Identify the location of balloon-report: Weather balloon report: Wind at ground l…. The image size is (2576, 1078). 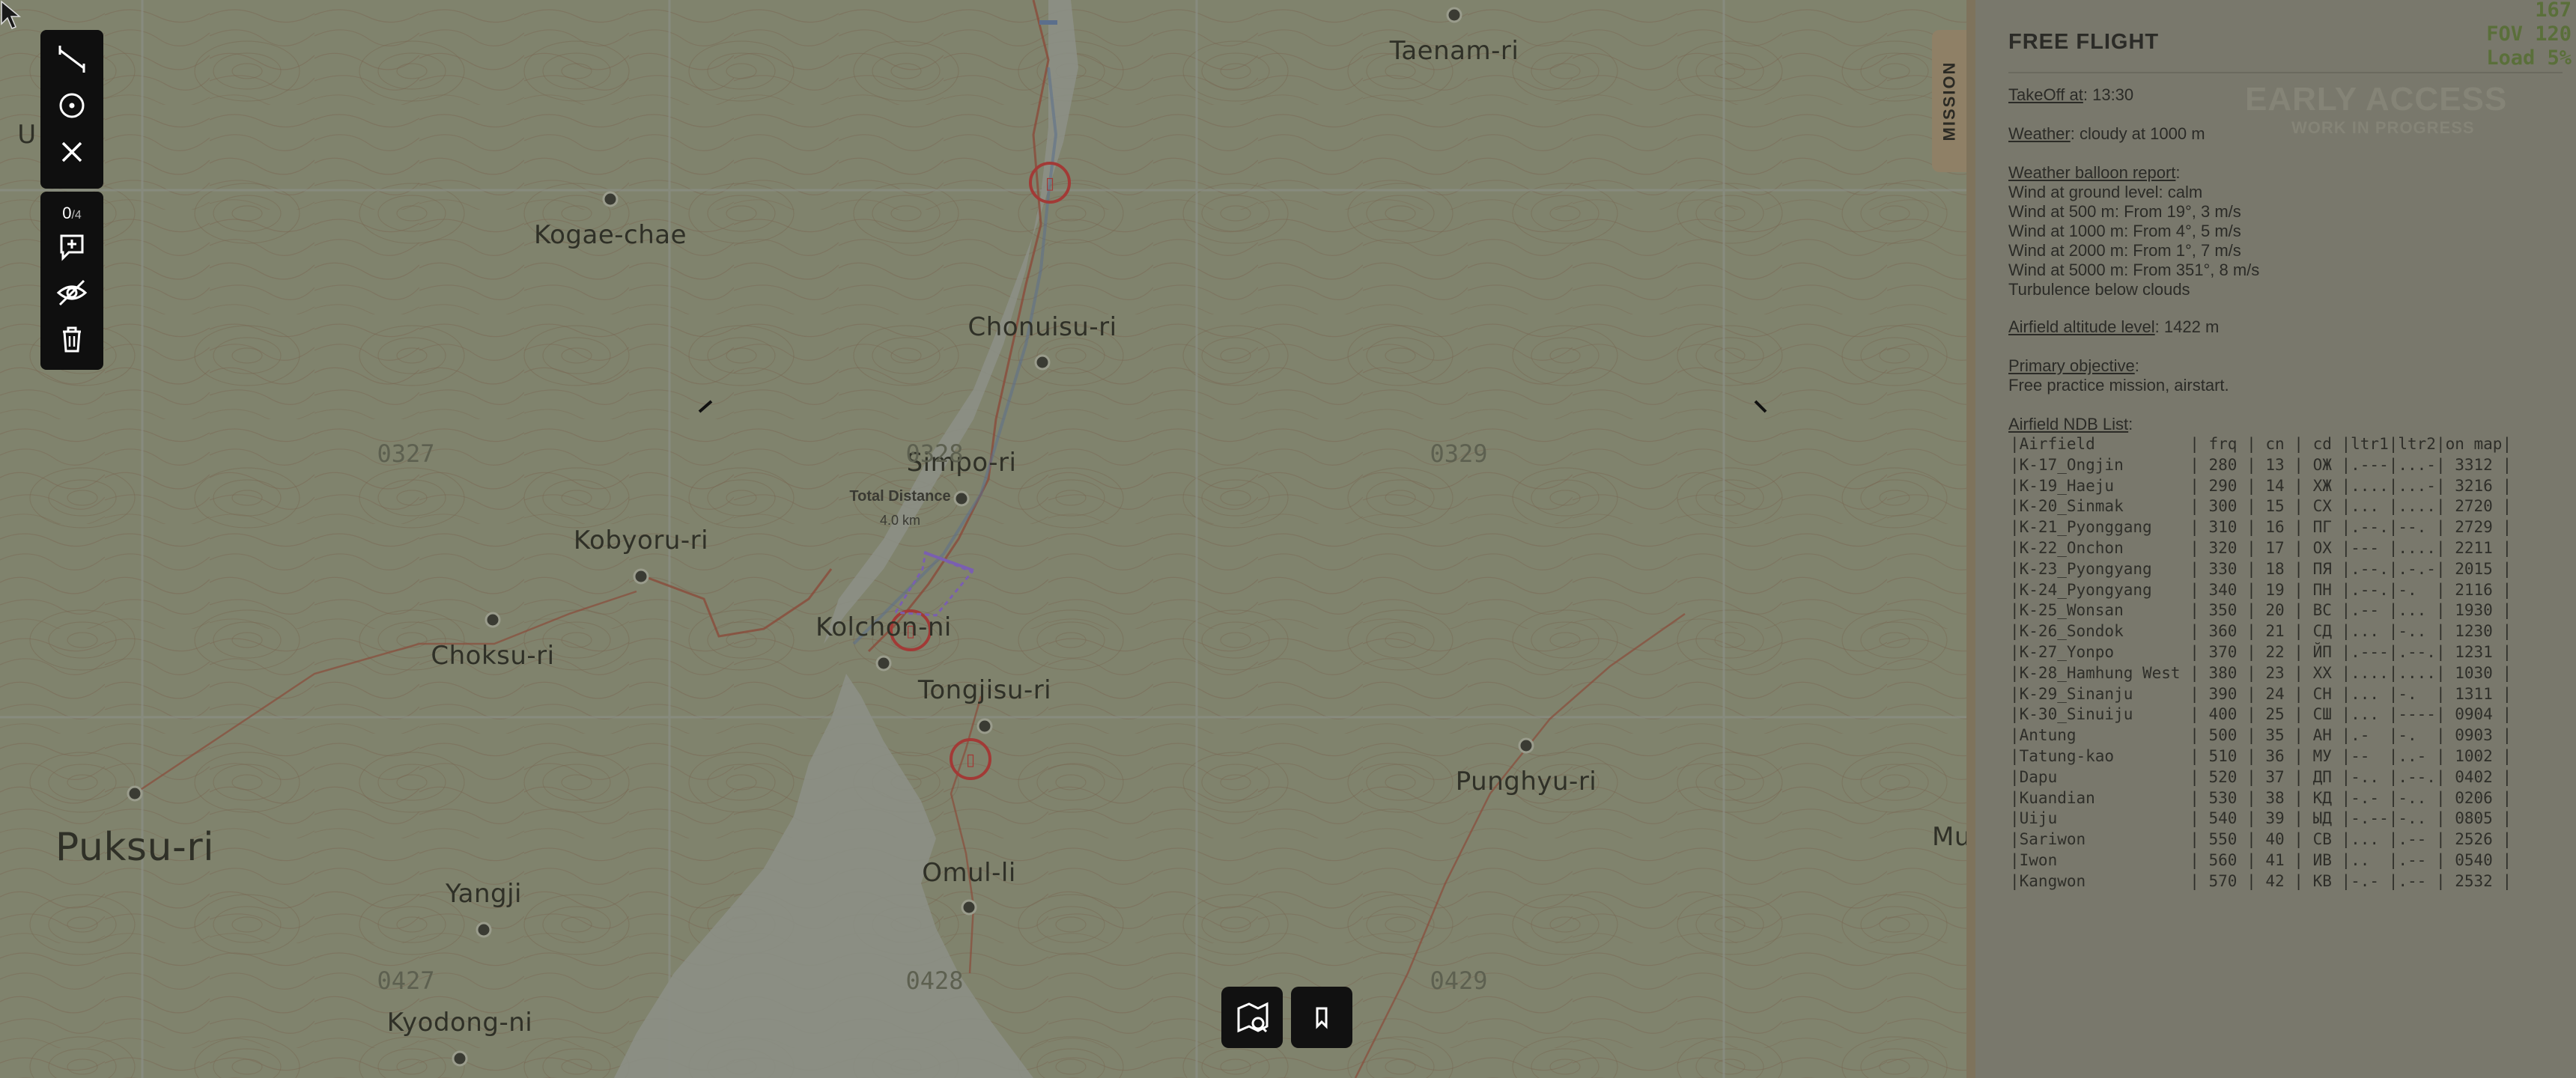
(2133, 231).